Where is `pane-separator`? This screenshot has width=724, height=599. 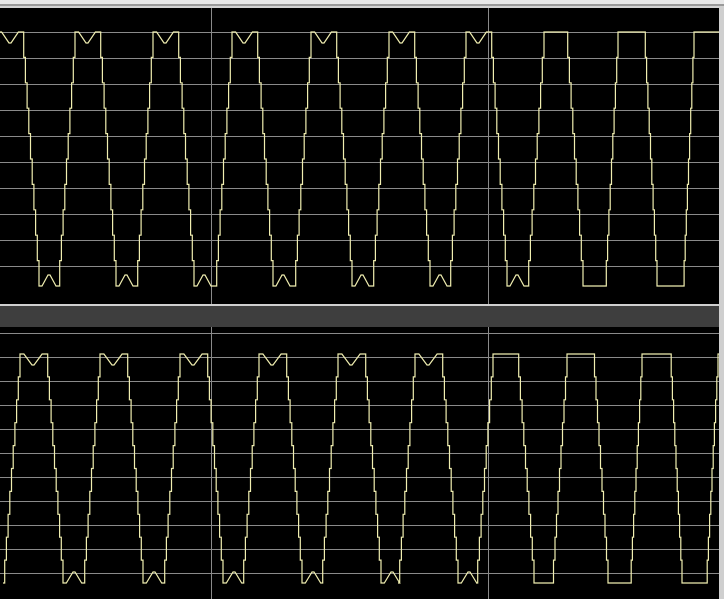
pane-separator is located at coordinates (362, 315).